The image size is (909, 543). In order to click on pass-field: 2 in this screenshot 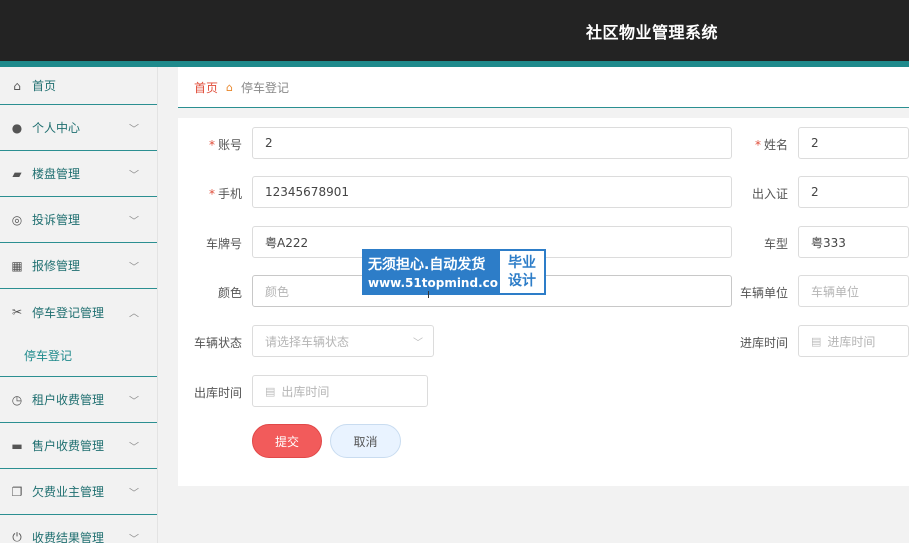, I will do `click(853, 192)`.